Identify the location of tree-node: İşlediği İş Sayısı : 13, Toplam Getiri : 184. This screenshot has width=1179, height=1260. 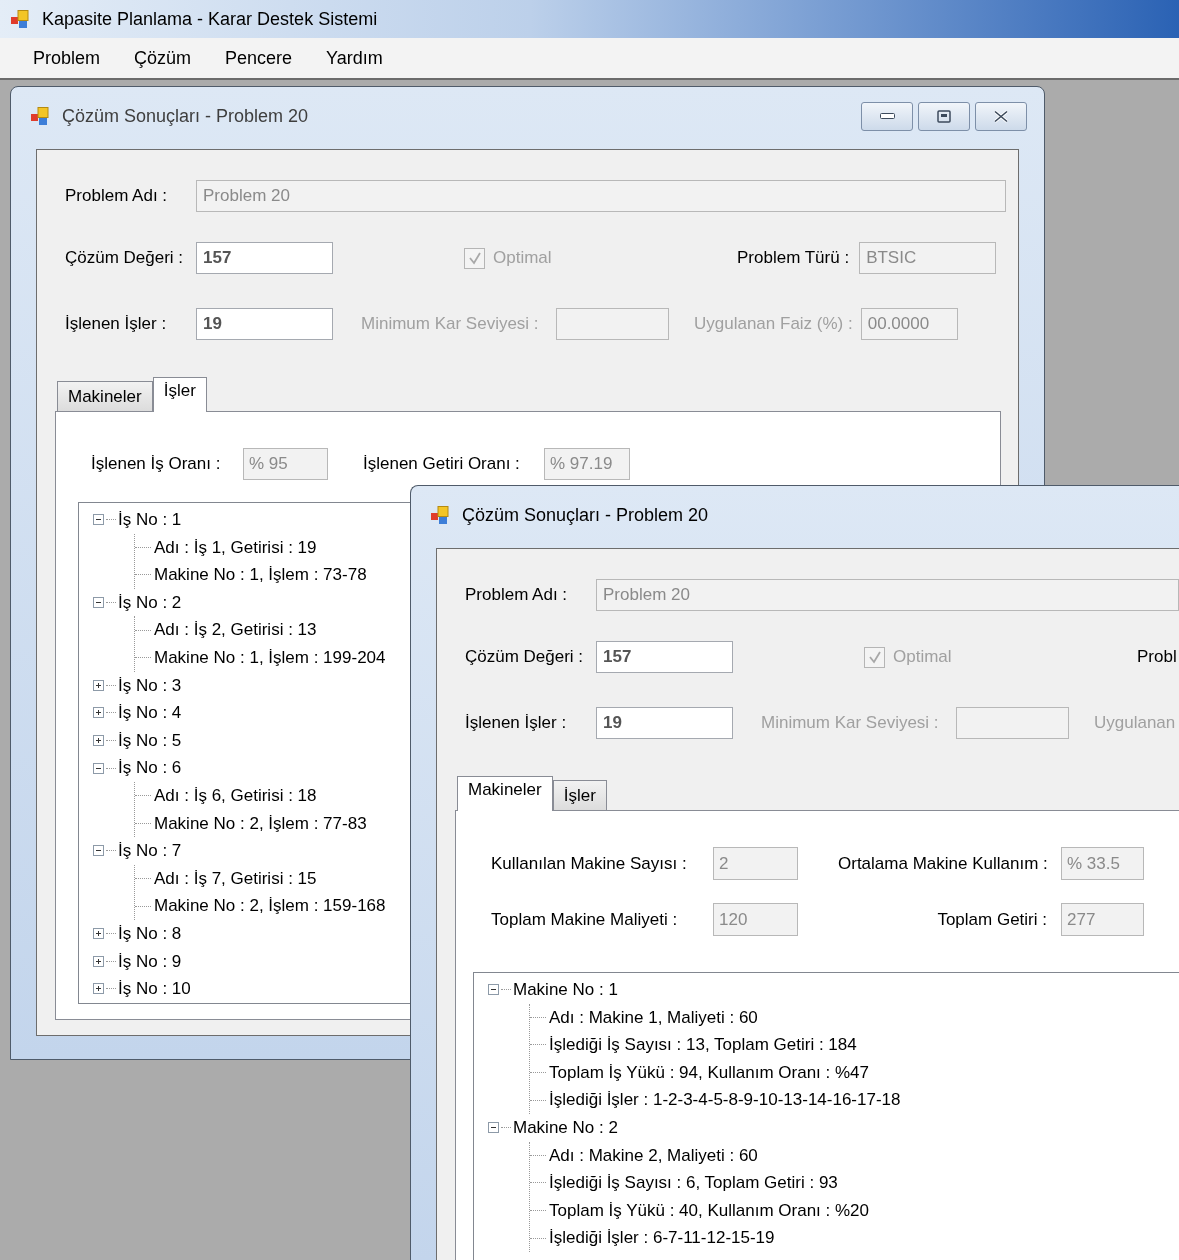
(703, 1045).